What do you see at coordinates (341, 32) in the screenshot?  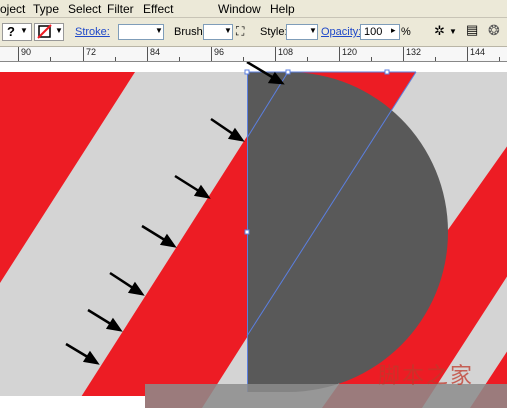 I see `opacity-label: Opacity:` at bounding box center [341, 32].